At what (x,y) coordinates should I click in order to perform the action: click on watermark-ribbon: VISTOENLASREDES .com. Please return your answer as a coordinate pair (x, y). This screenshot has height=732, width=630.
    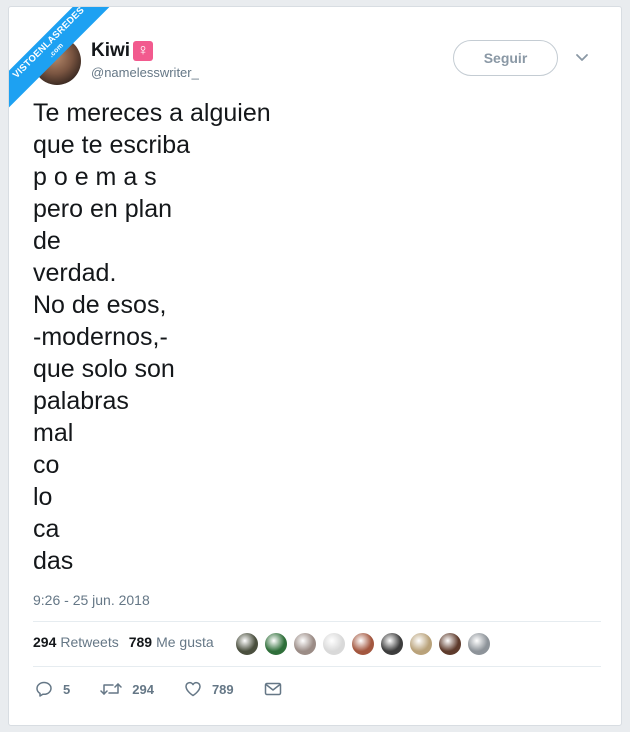
    Looking at the image, I should click on (69, 67).